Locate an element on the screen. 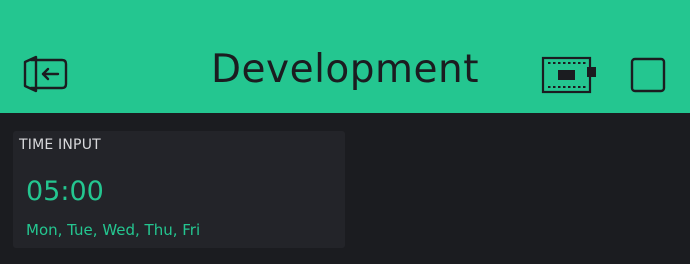 The image size is (690, 264). widget-label: TIME INPUT is located at coordinates (60, 145).